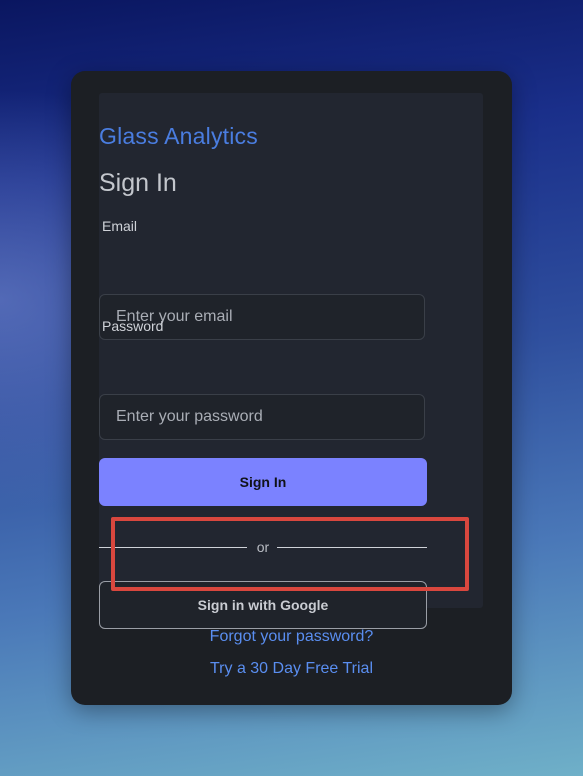 This screenshot has height=776, width=583. I want to click on divider-line-right, so click(352, 547).